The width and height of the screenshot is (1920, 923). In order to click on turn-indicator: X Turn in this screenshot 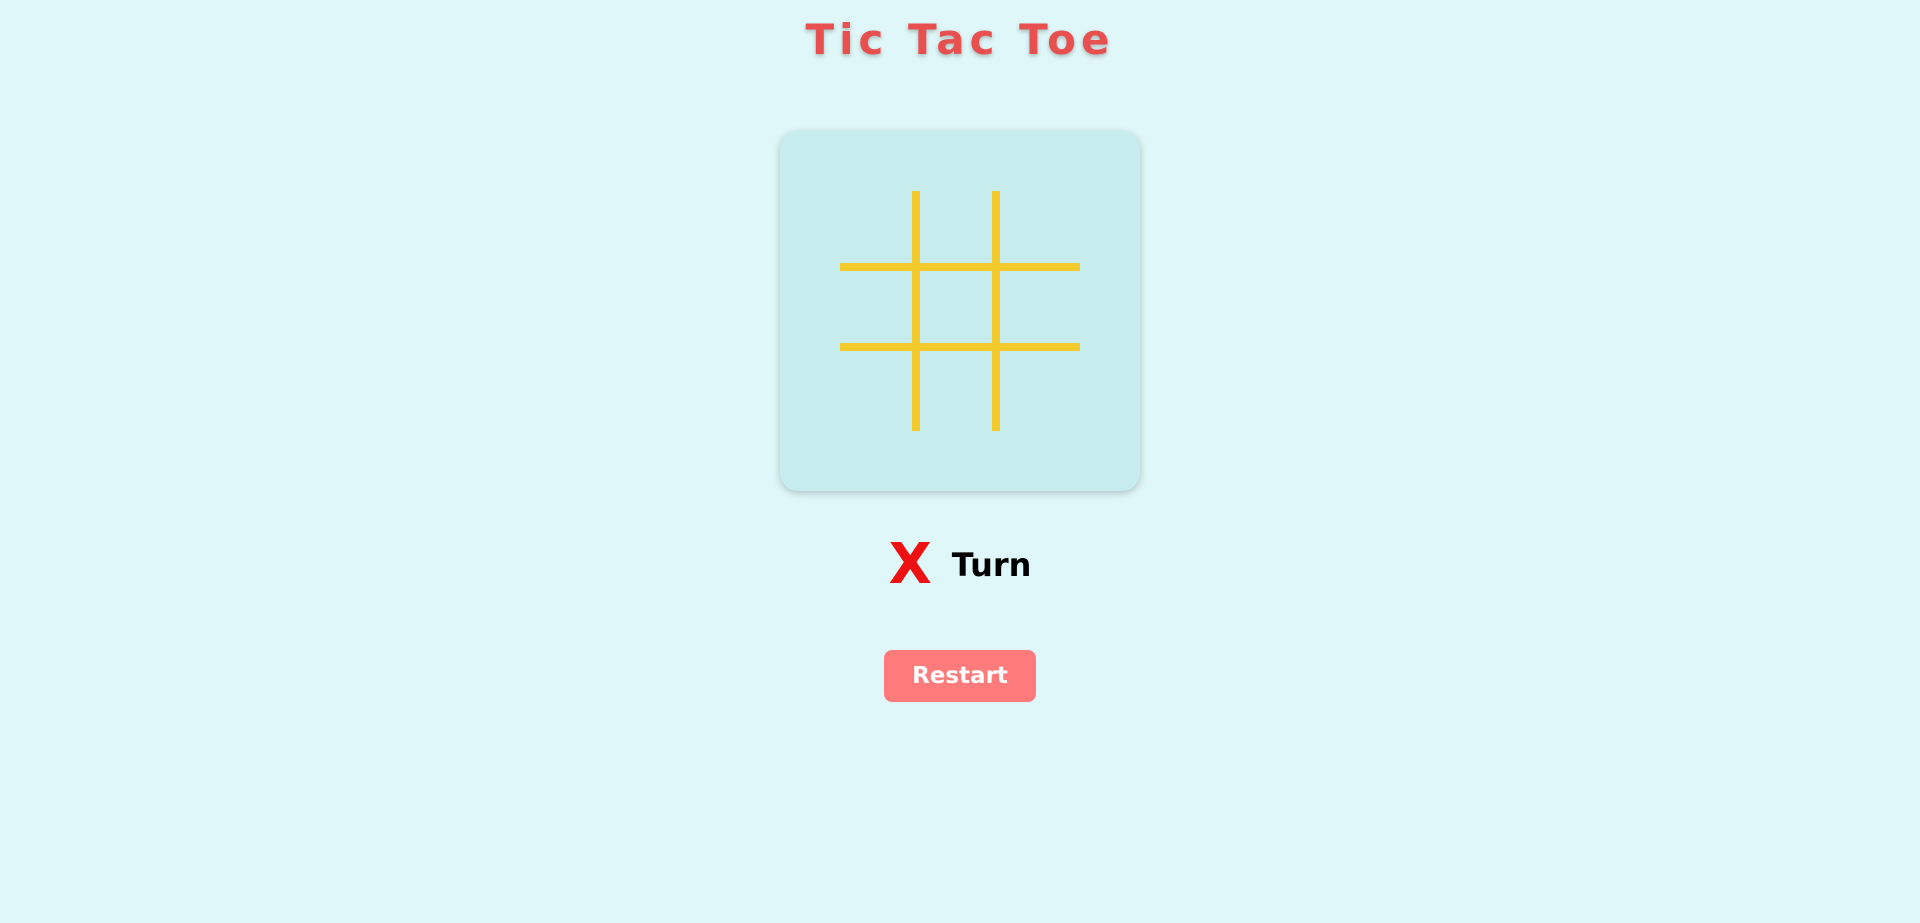, I will do `click(960, 565)`.